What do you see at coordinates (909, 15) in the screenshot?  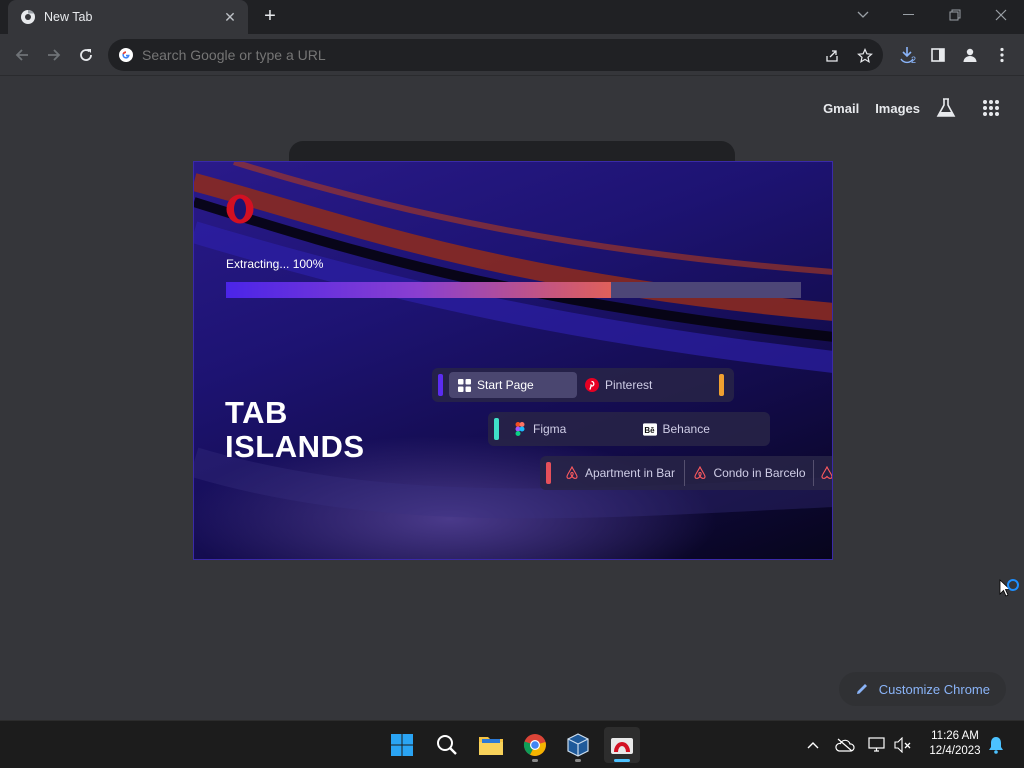 I see `minimize-icon` at bounding box center [909, 15].